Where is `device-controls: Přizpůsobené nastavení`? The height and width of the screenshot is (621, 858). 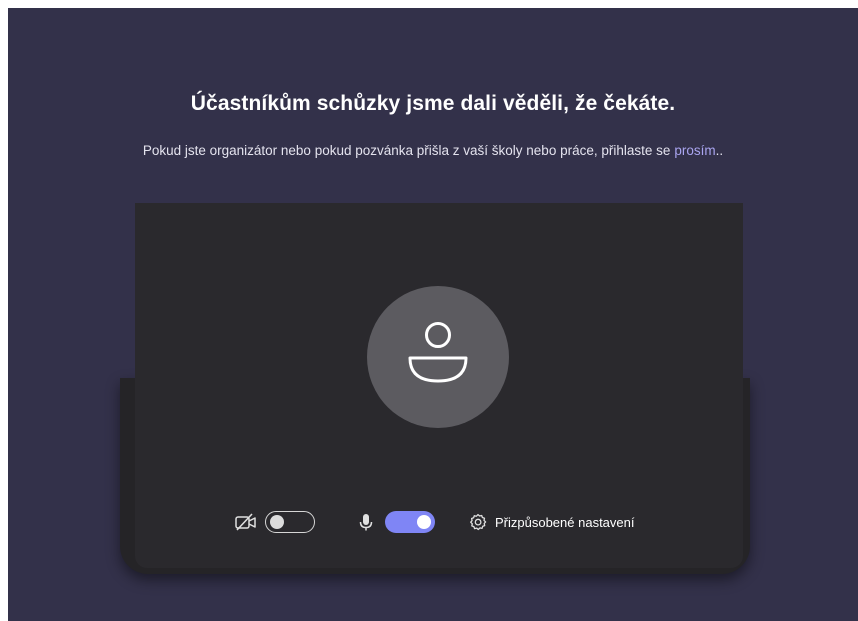
device-controls: Přizpůsobené nastavení is located at coordinates (439, 522).